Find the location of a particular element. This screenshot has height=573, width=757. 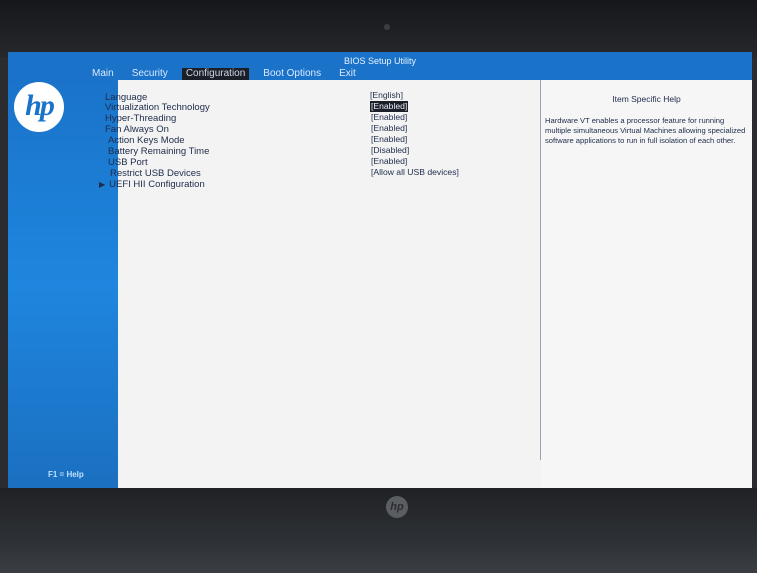

help-title: Item Specific Help is located at coordinates (646, 99).